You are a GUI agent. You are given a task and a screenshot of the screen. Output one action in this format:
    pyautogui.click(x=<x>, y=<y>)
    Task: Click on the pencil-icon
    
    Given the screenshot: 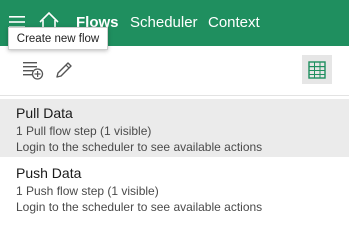 What is the action you would take?
    pyautogui.click(x=64, y=70)
    